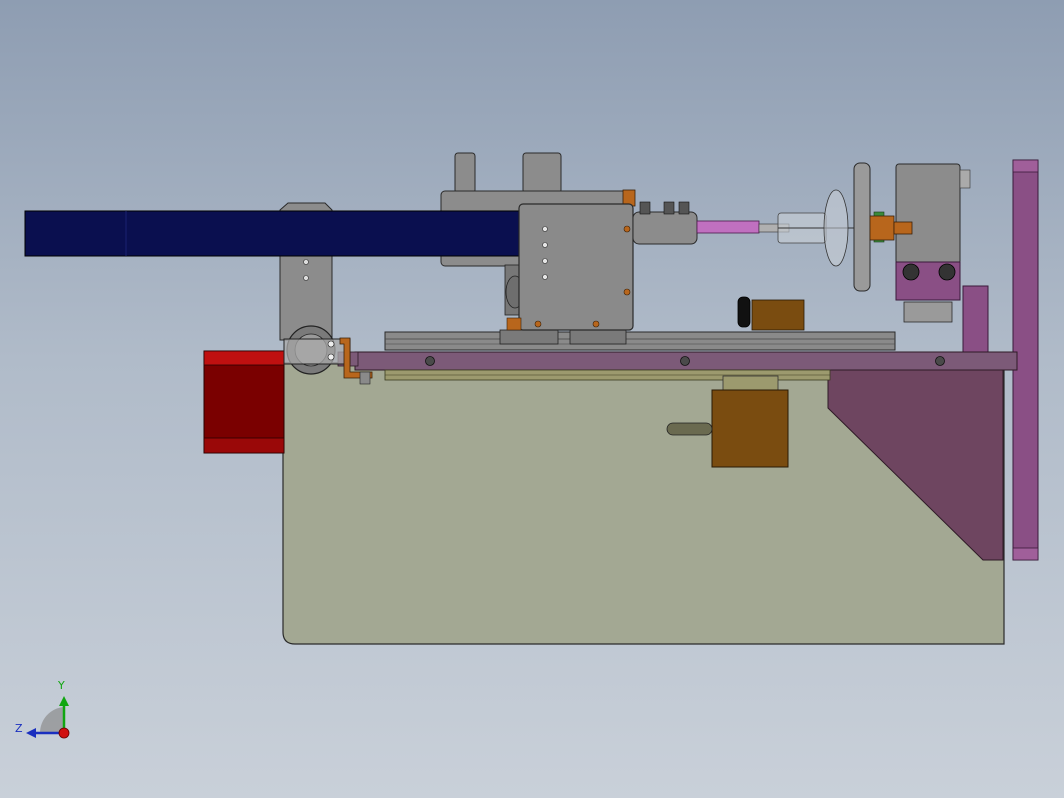 The image size is (1064, 798). I want to click on triad-z-label: Z, so click(19, 728).